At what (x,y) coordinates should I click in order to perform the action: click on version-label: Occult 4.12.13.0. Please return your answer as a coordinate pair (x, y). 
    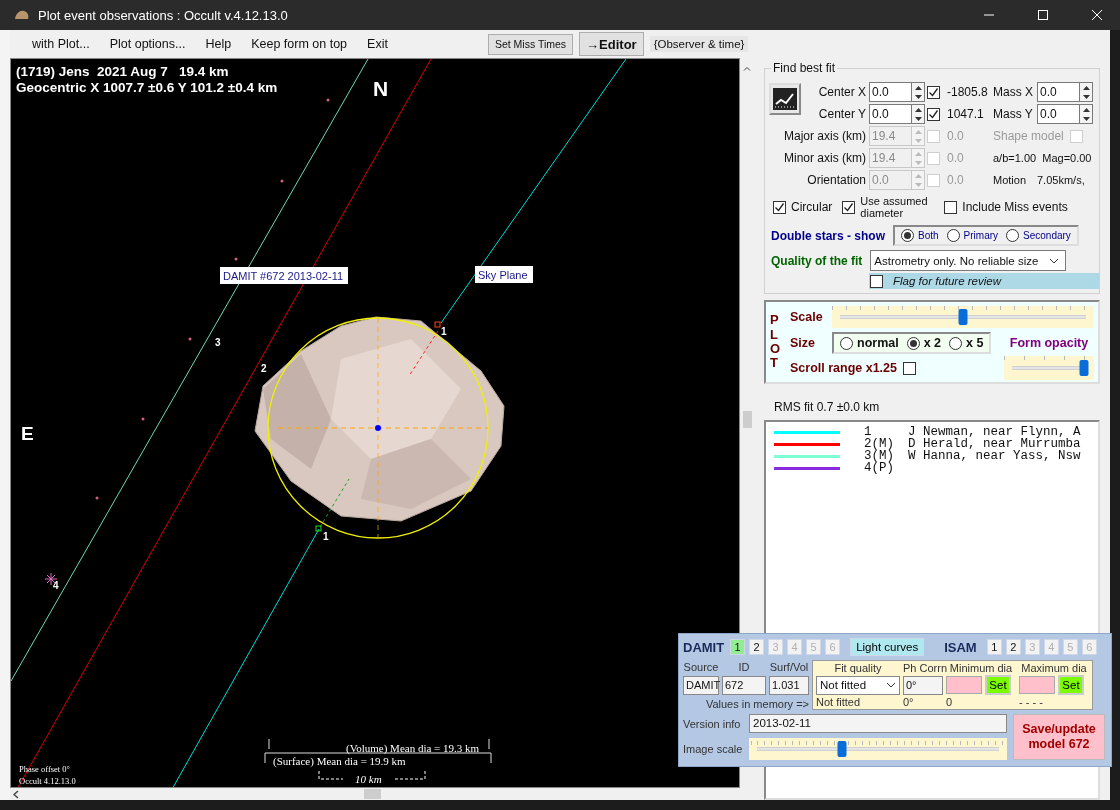
    Looking at the image, I should click on (47, 781).